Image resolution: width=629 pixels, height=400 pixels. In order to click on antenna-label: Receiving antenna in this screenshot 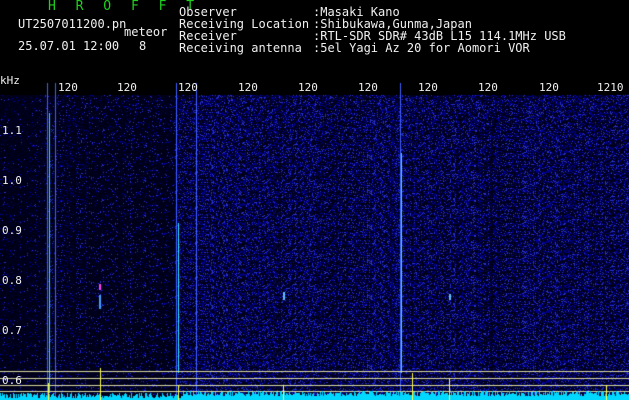, I will do `click(240, 48)`.